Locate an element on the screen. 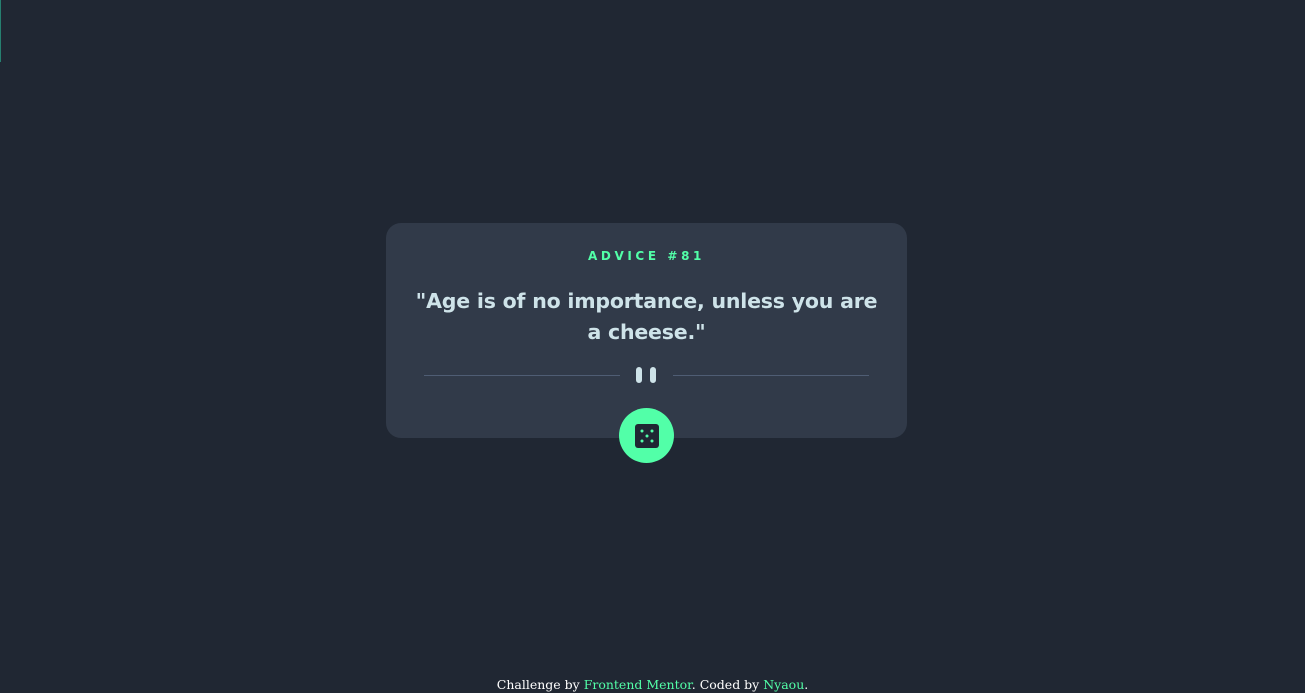 The width and height of the screenshot is (1305, 693). frontend-mentor-link: Frontend Mentor is located at coordinates (638, 684).